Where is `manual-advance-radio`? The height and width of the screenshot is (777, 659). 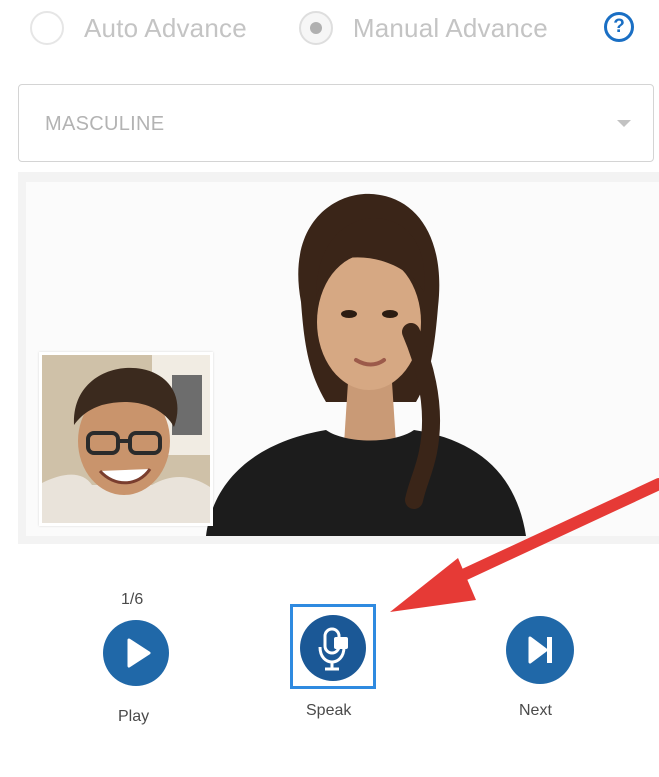 manual-advance-radio is located at coordinates (315, 28).